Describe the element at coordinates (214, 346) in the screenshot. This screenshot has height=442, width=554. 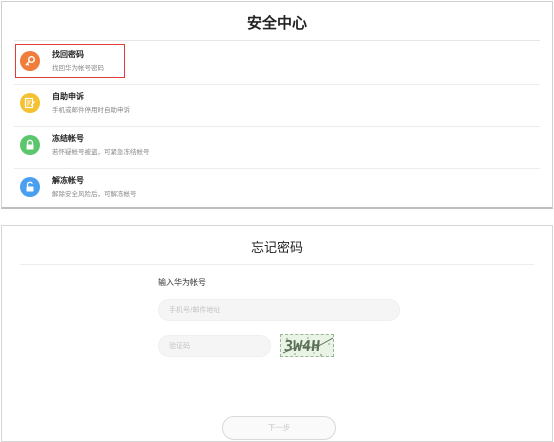
I see `captcha-input: 验证码` at that location.